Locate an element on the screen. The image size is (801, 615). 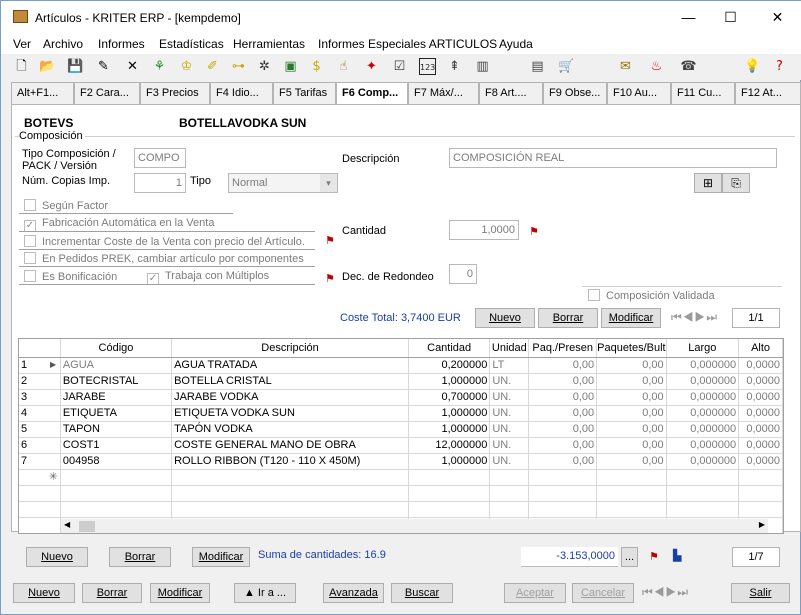
cantidad-field: 1,0000 is located at coordinates (484, 230).